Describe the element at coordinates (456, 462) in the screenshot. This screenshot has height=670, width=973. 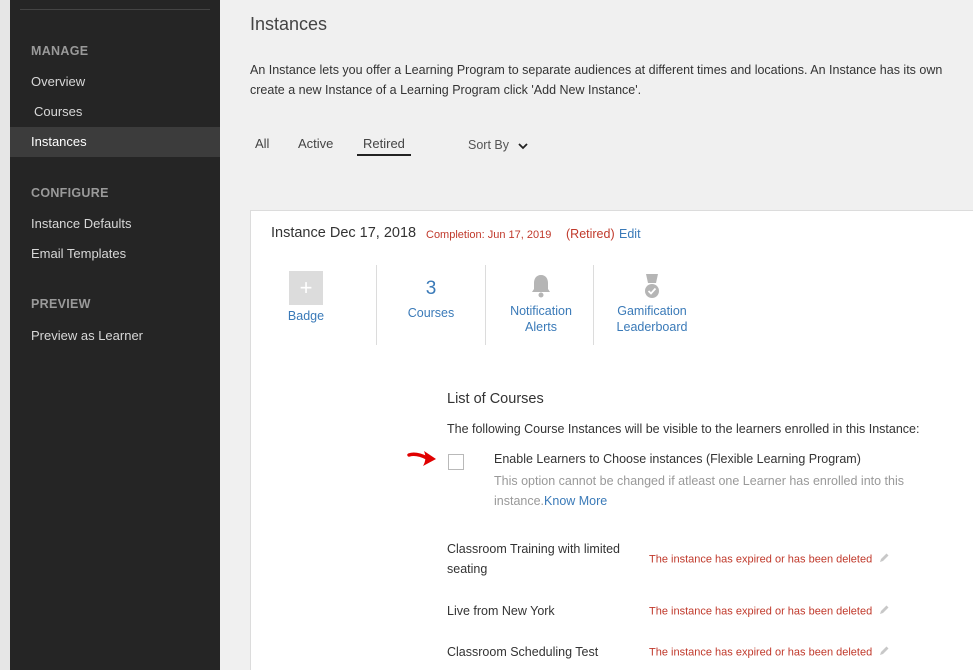
I see `flexible-learning-checkbox` at that location.